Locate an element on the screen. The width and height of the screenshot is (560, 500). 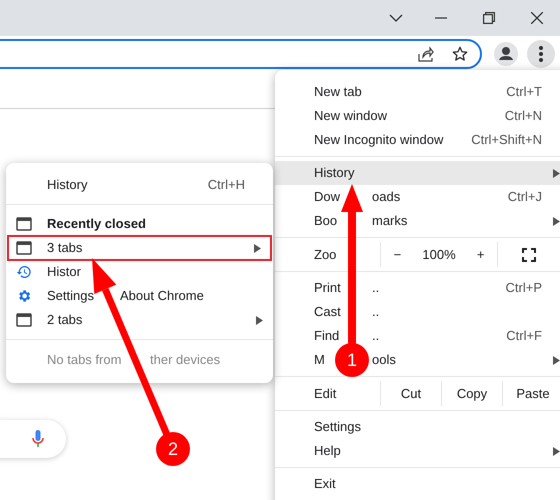
shortcut-label: Ctrl+H is located at coordinates (227, 185).